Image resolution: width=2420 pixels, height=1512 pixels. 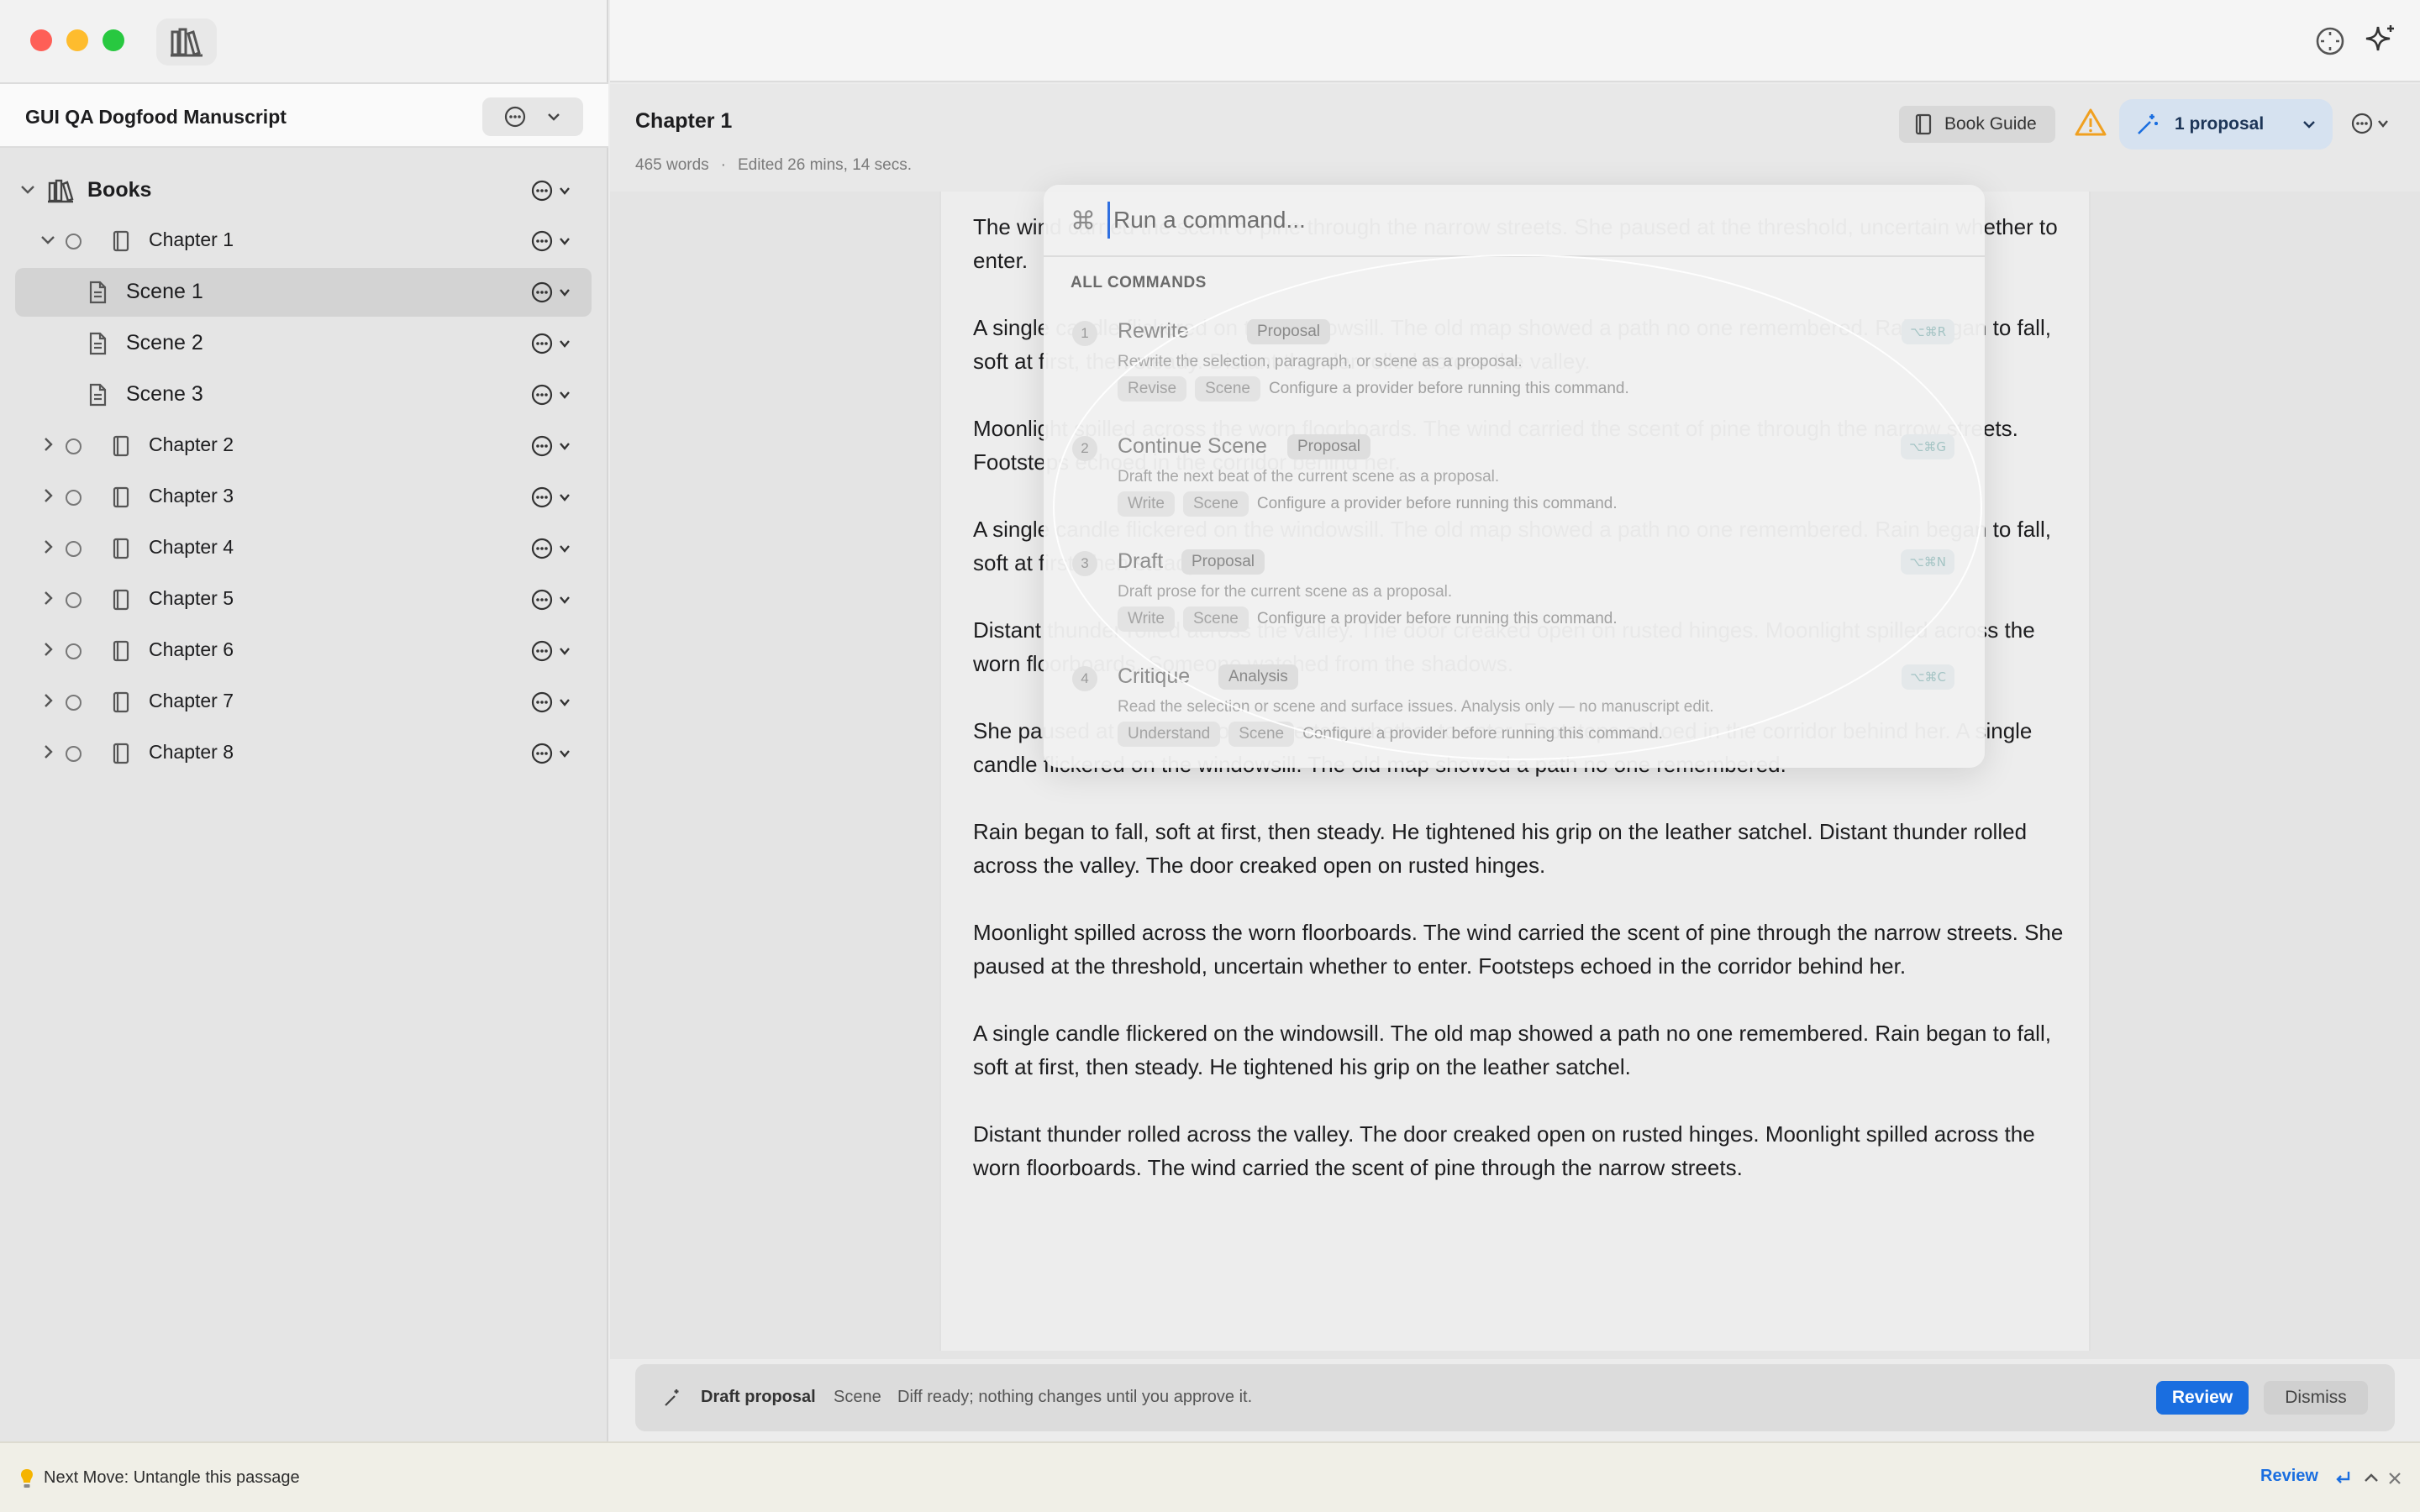 What do you see at coordinates (1928, 677) in the screenshot?
I see `command-shortcut: ⌥⌘C` at bounding box center [1928, 677].